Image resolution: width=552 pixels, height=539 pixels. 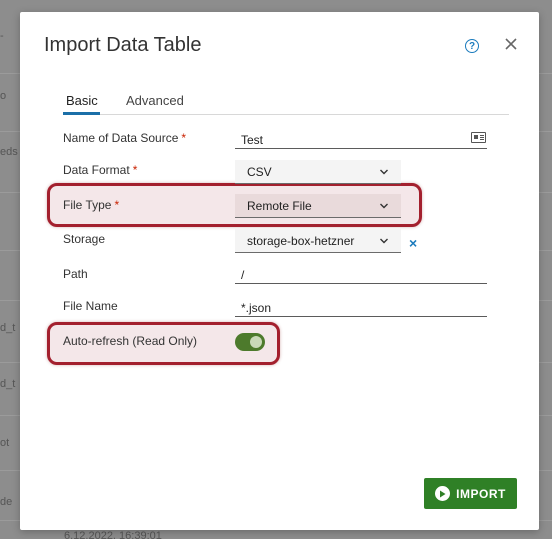 What do you see at coordinates (259, 171) in the screenshot?
I see `data-format-value: CSV` at bounding box center [259, 171].